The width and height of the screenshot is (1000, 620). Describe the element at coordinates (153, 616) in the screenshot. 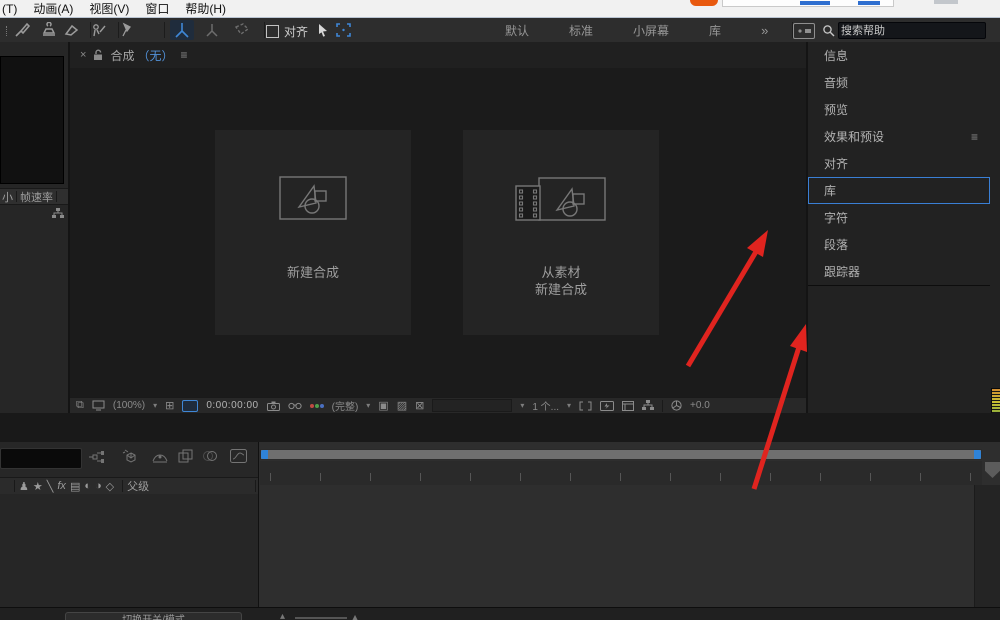

I see `toggle-switches-modes-button: 切换开关/模式` at that location.